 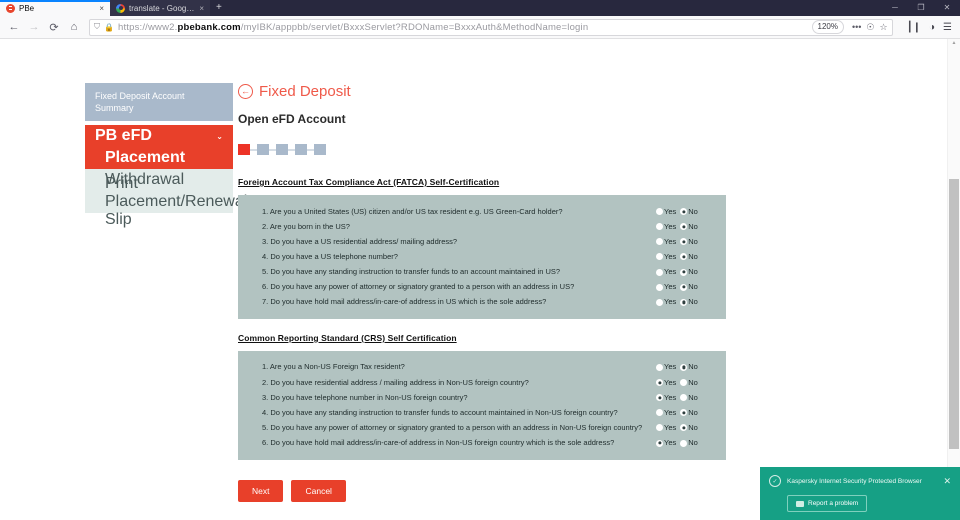 What do you see at coordinates (856, 27) in the screenshot?
I see `page-actions-icon: •••` at bounding box center [856, 27].